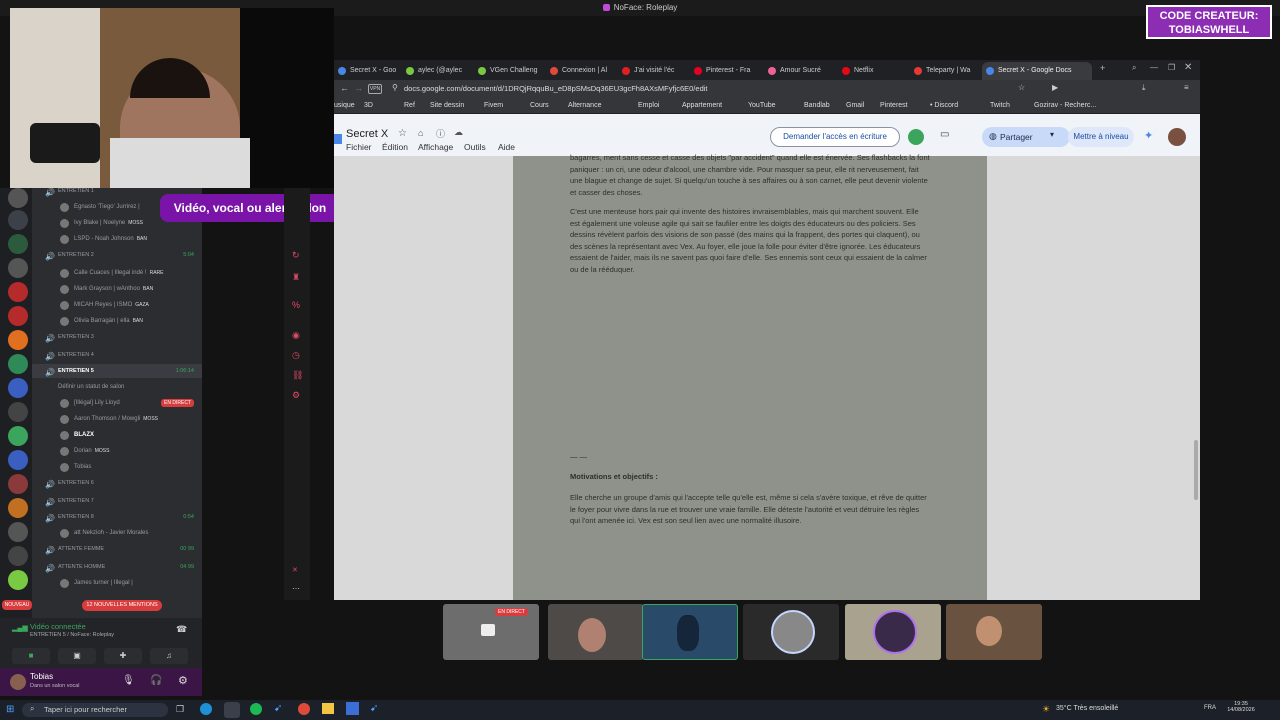  What do you see at coordinates (117, 549) in the screenshot?
I see `voice-channel: 🔊 ATTENTE FEMME 00 99` at bounding box center [117, 549].